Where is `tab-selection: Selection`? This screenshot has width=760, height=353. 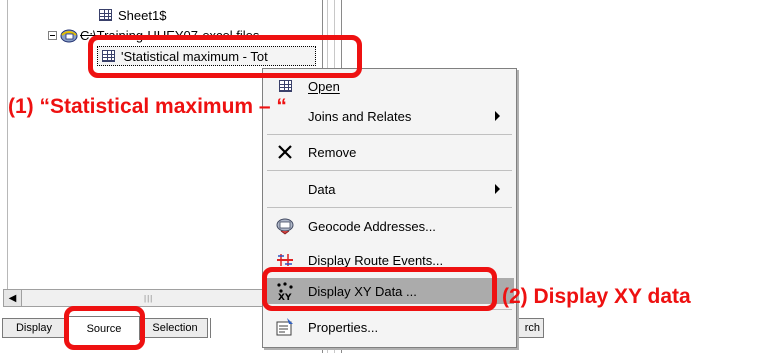
tab-selection: Selection is located at coordinates (175, 328).